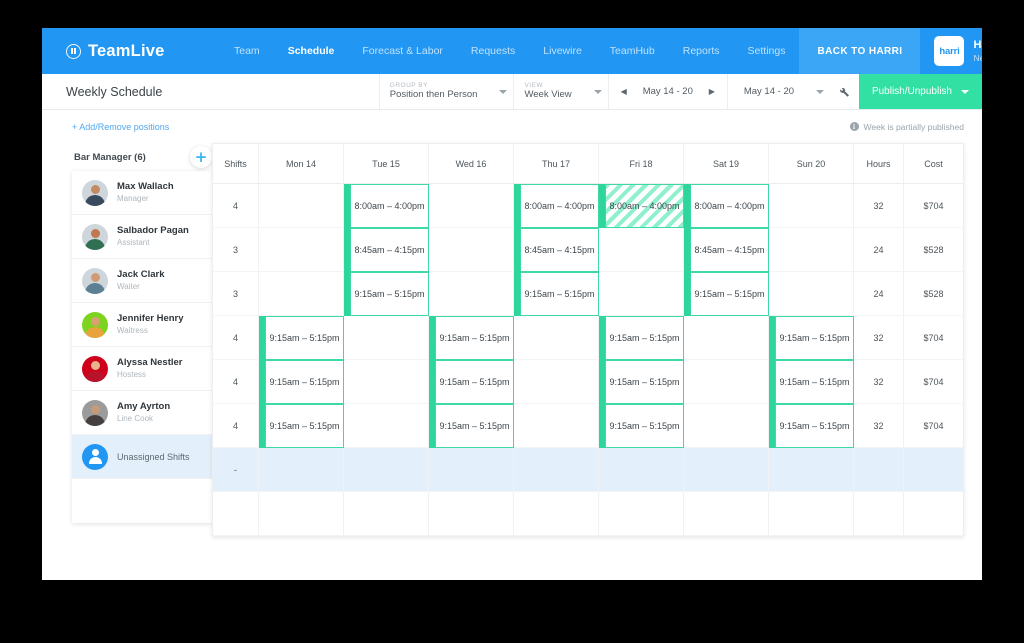 This screenshot has width=1024, height=643. Describe the element at coordinates (446, 91) in the screenshot. I see `group-by-selector: GROUP BY Position then Person` at that location.